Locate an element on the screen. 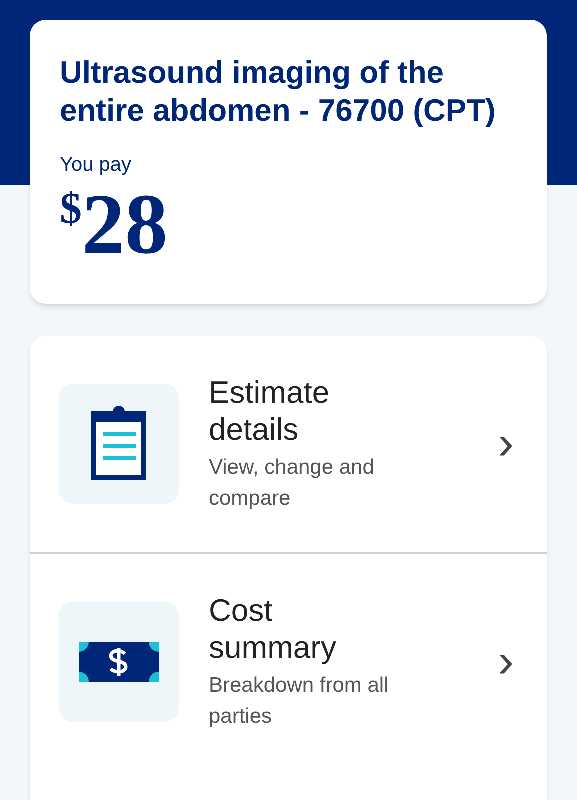  price-amount: 28 is located at coordinates (125, 224).